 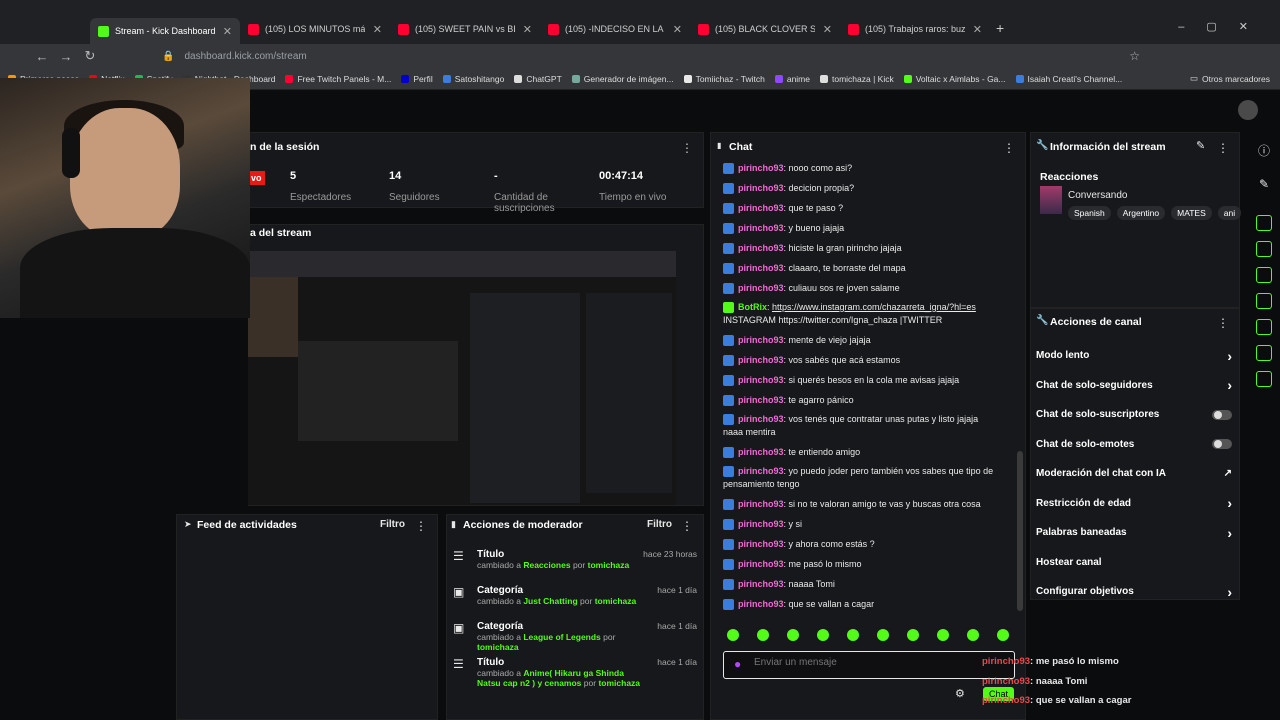 What do you see at coordinates (1264, 353) in the screenshot?
I see `layers-icon` at bounding box center [1264, 353].